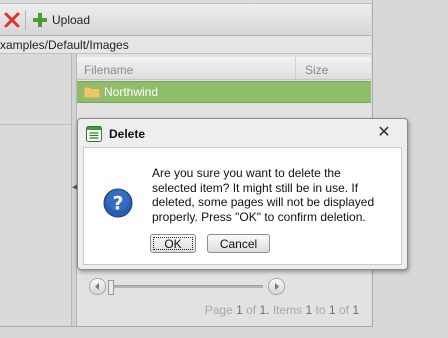  What do you see at coordinates (320, 310) in the screenshot?
I see `pager-to-label: to` at bounding box center [320, 310].